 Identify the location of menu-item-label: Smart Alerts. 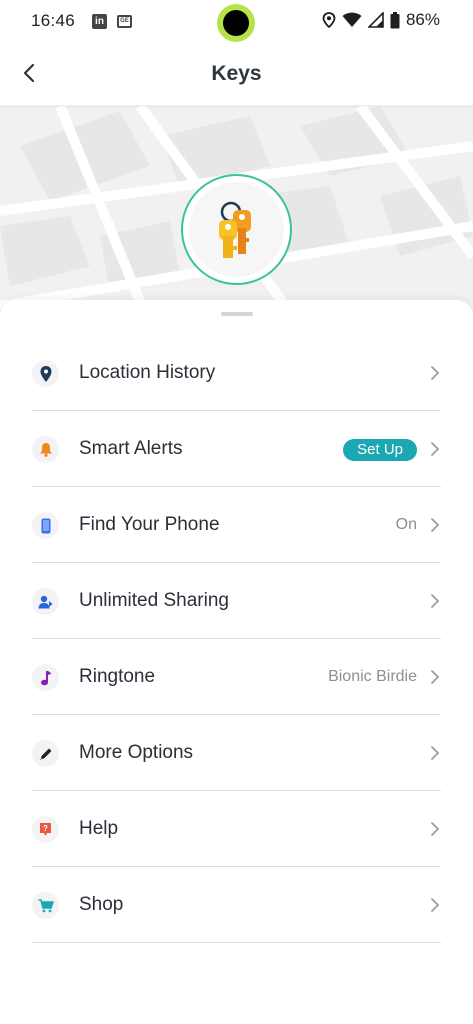
(131, 448).